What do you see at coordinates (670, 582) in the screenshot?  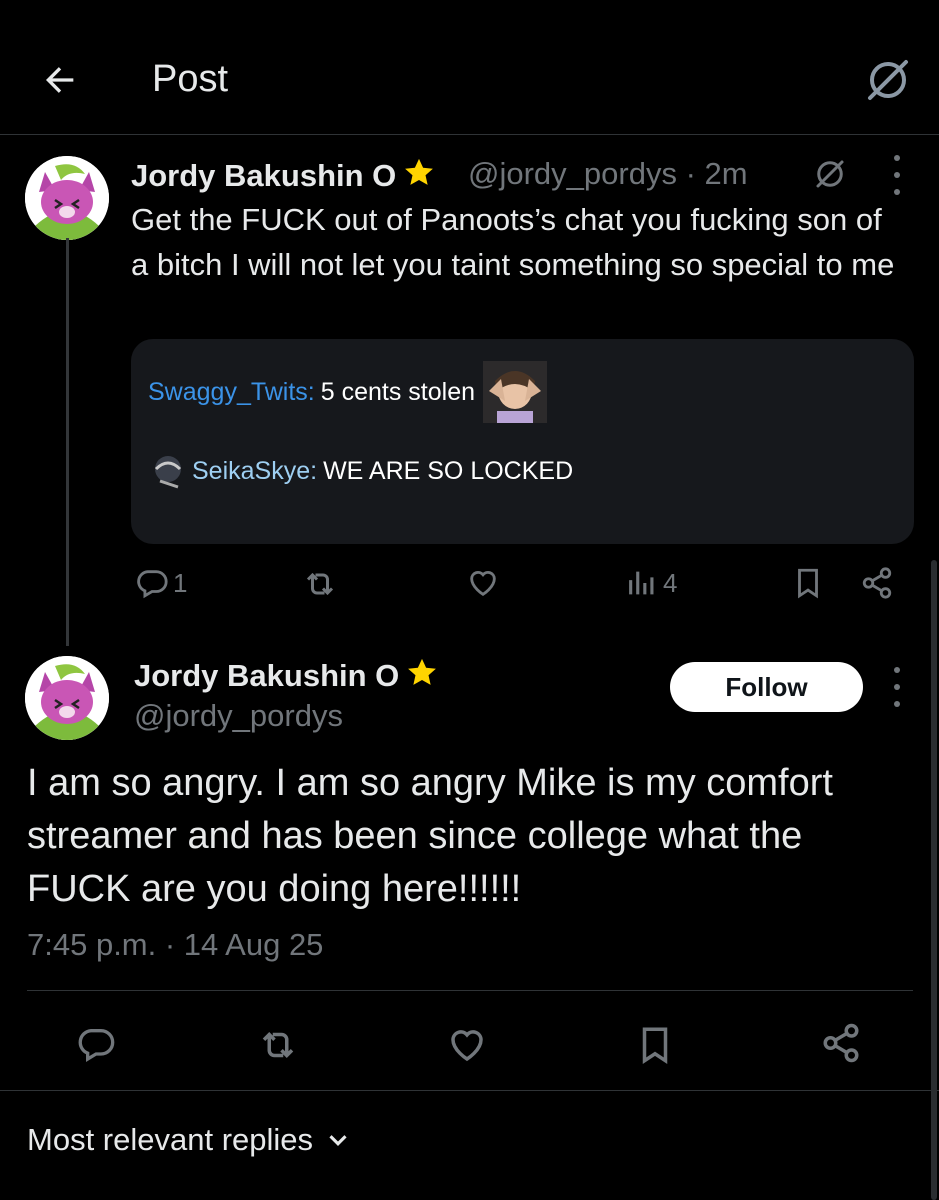 I see `views-count: 4` at bounding box center [670, 582].